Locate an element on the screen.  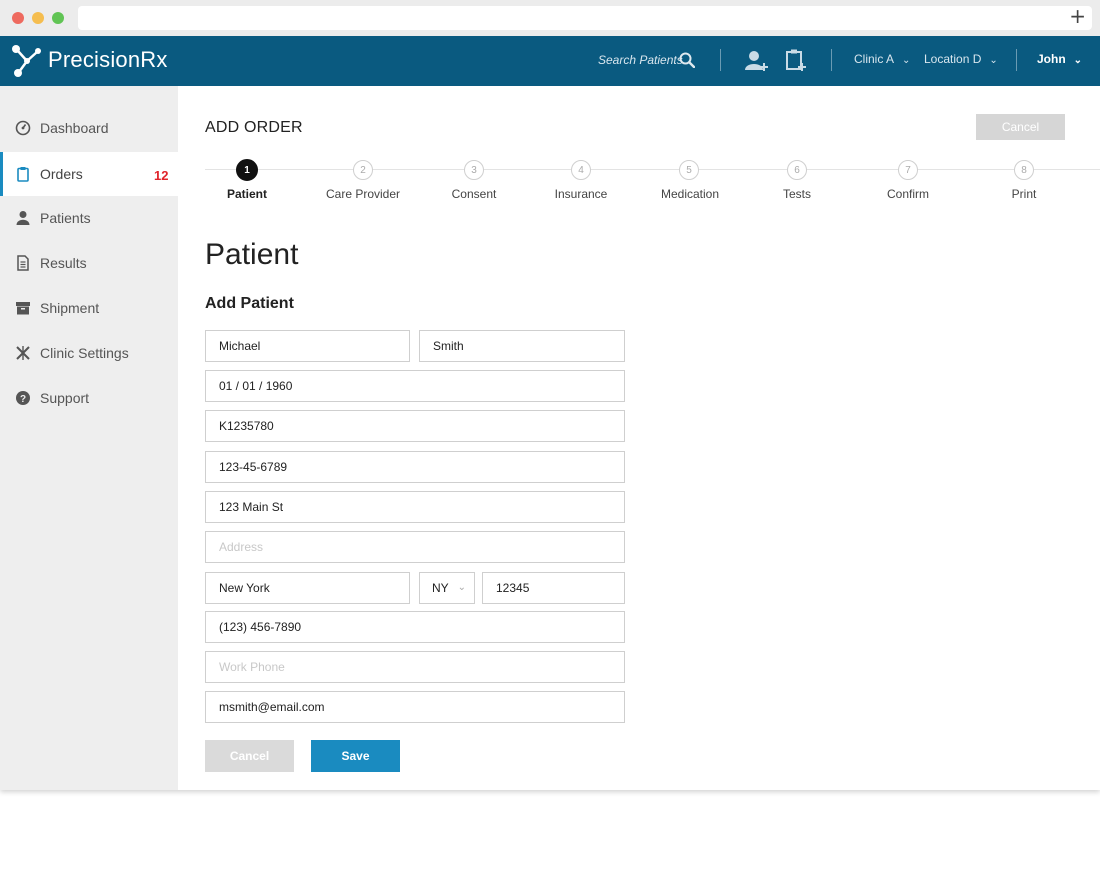
step-7-indicator: 7 is located at coordinates (908, 170).